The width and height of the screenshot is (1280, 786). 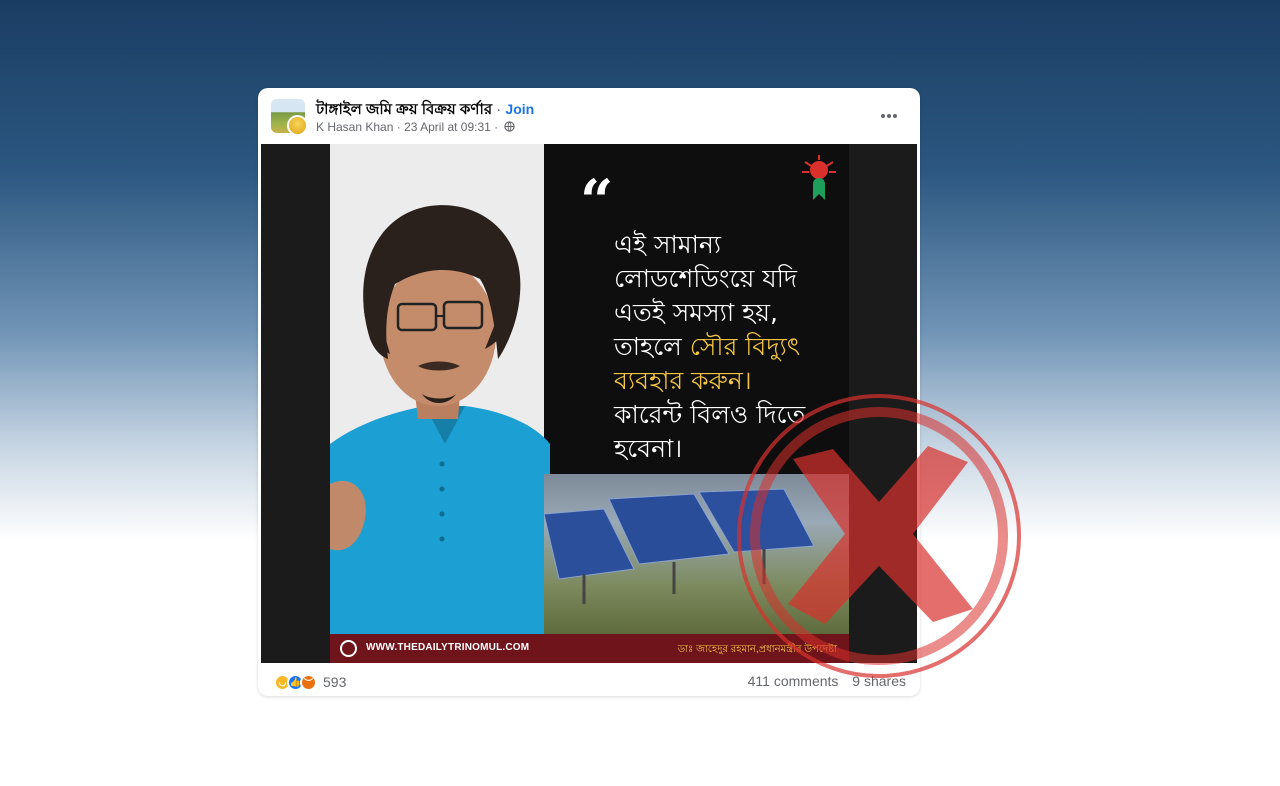 I want to click on quote-line: কারেন্ট বিলও দিতে, so click(x=710, y=414).